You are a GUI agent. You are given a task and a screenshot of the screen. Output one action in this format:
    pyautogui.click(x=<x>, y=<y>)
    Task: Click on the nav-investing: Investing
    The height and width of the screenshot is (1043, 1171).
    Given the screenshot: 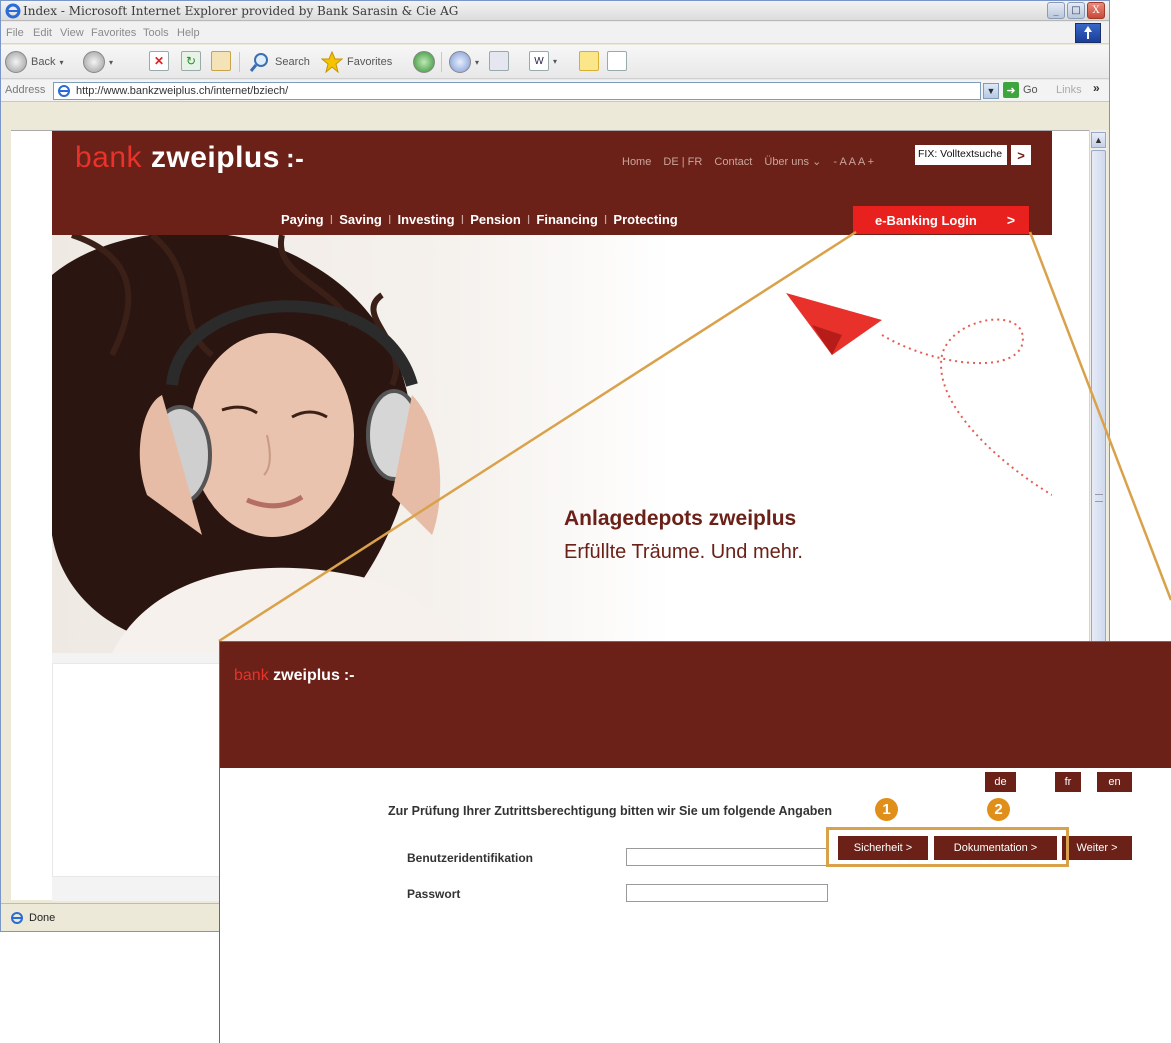 What is the action you would take?
    pyautogui.click(x=426, y=219)
    